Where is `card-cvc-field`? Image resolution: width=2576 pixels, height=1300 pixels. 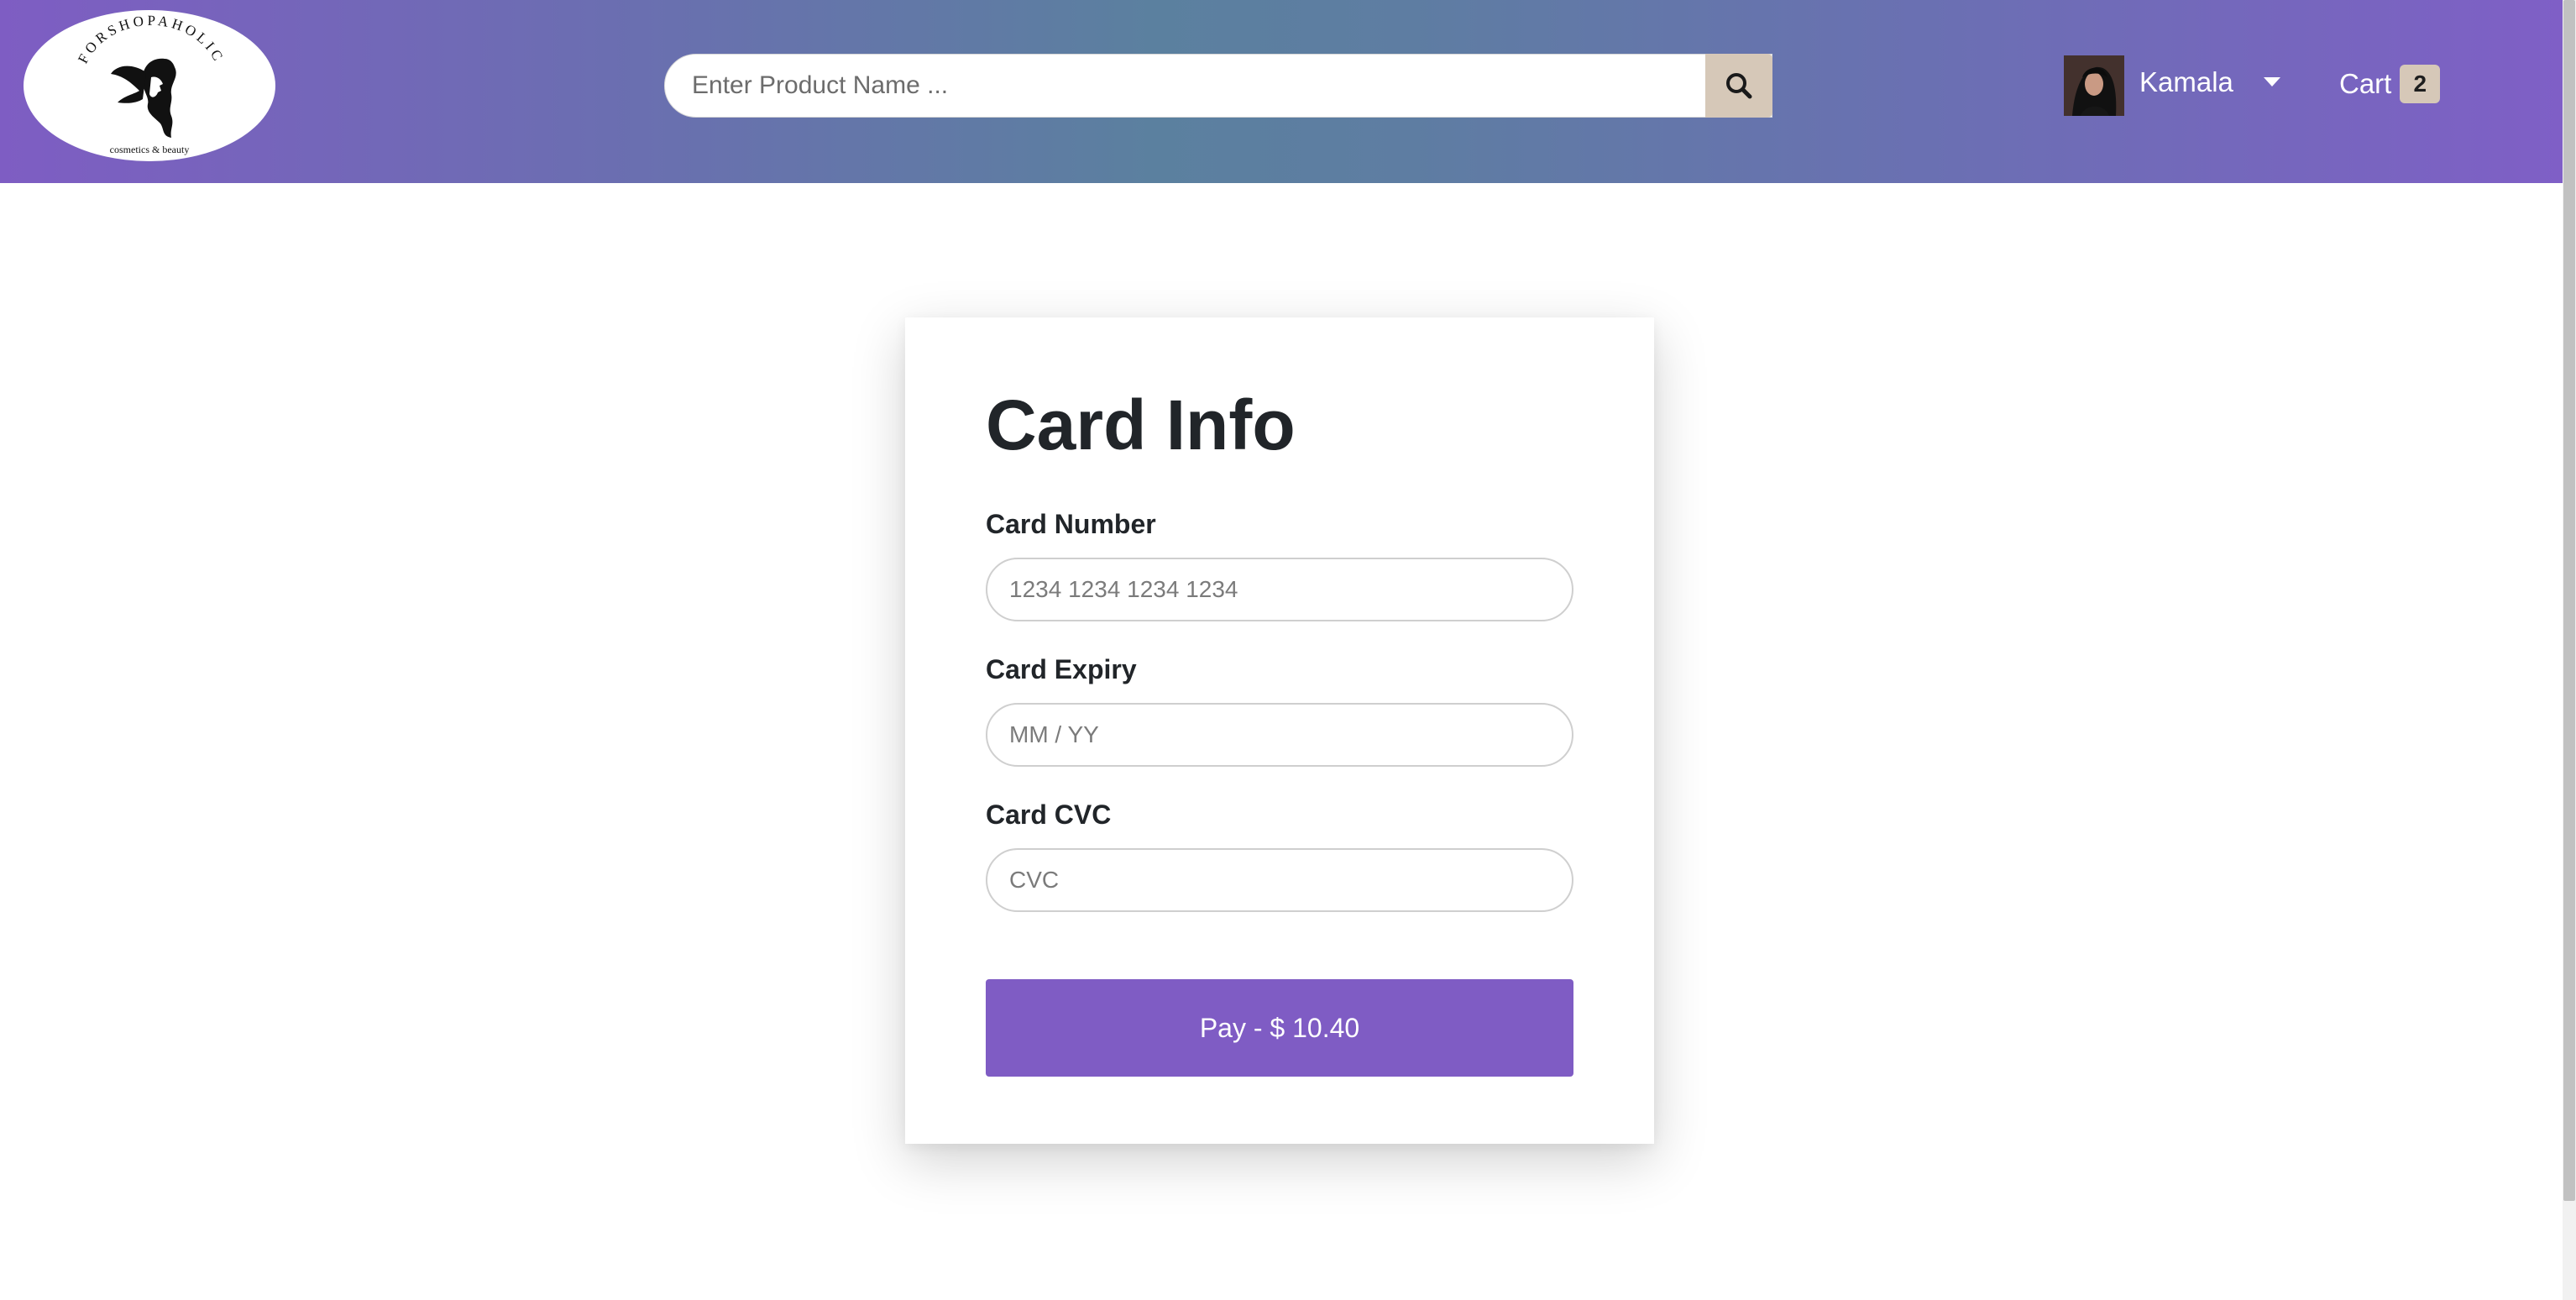
card-cvc-field is located at coordinates (1279, 880).